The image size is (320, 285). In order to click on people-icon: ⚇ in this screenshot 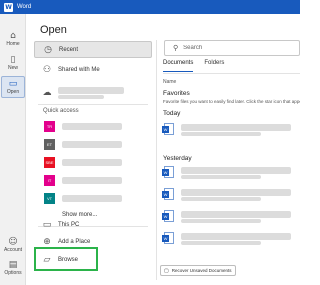, I will do `click(47, 69)`.